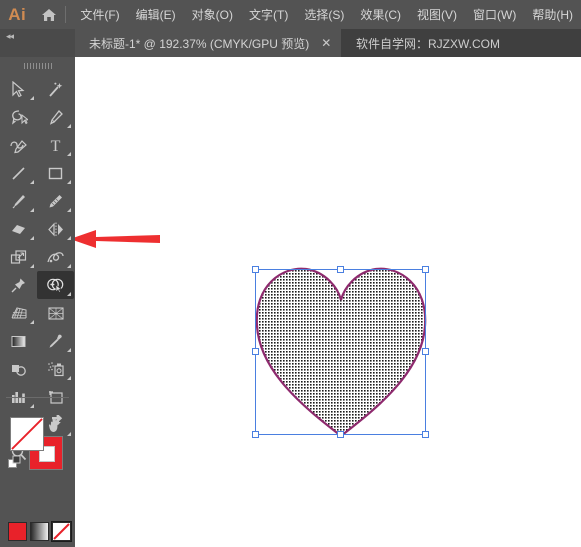 The height and width of the screenshot is (547, 581). What do you see at coordinates (10, 36) in the screenshot?
I see `chevron-left-double-icon: ◂◂` at bounding box center [10, 36].